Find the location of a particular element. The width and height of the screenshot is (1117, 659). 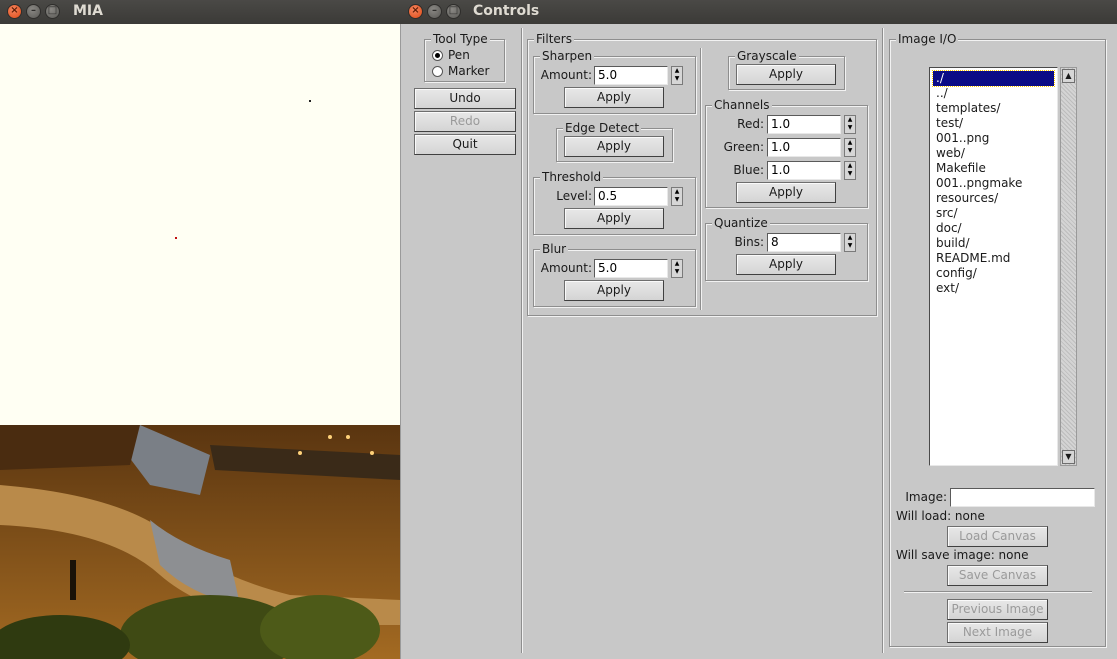

threshold-level-input: 0.5 is located at coordinates (631, 196).